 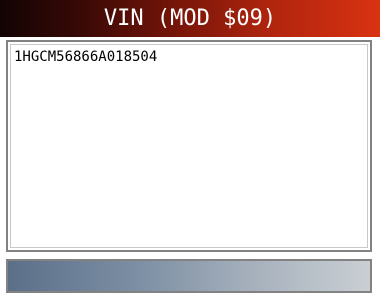 I want to click on screen-title: VIN (MOD $09), so click(x=190, y=18).